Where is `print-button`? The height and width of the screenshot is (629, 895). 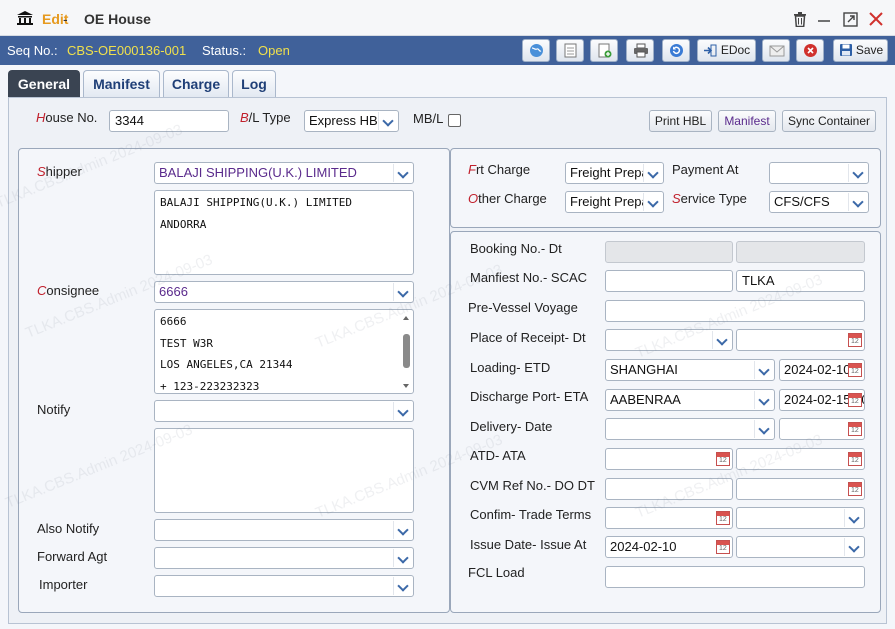 print-button is located at coordinates (640, 50).